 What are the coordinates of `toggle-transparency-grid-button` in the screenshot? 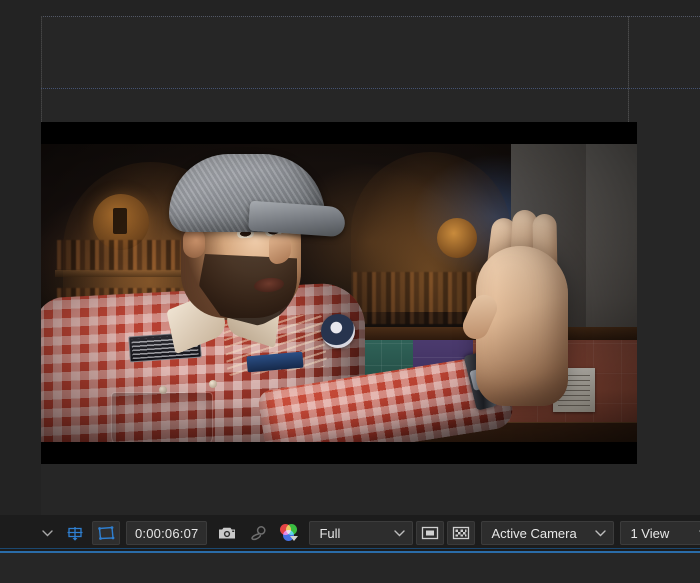 It's located at (461, 533).